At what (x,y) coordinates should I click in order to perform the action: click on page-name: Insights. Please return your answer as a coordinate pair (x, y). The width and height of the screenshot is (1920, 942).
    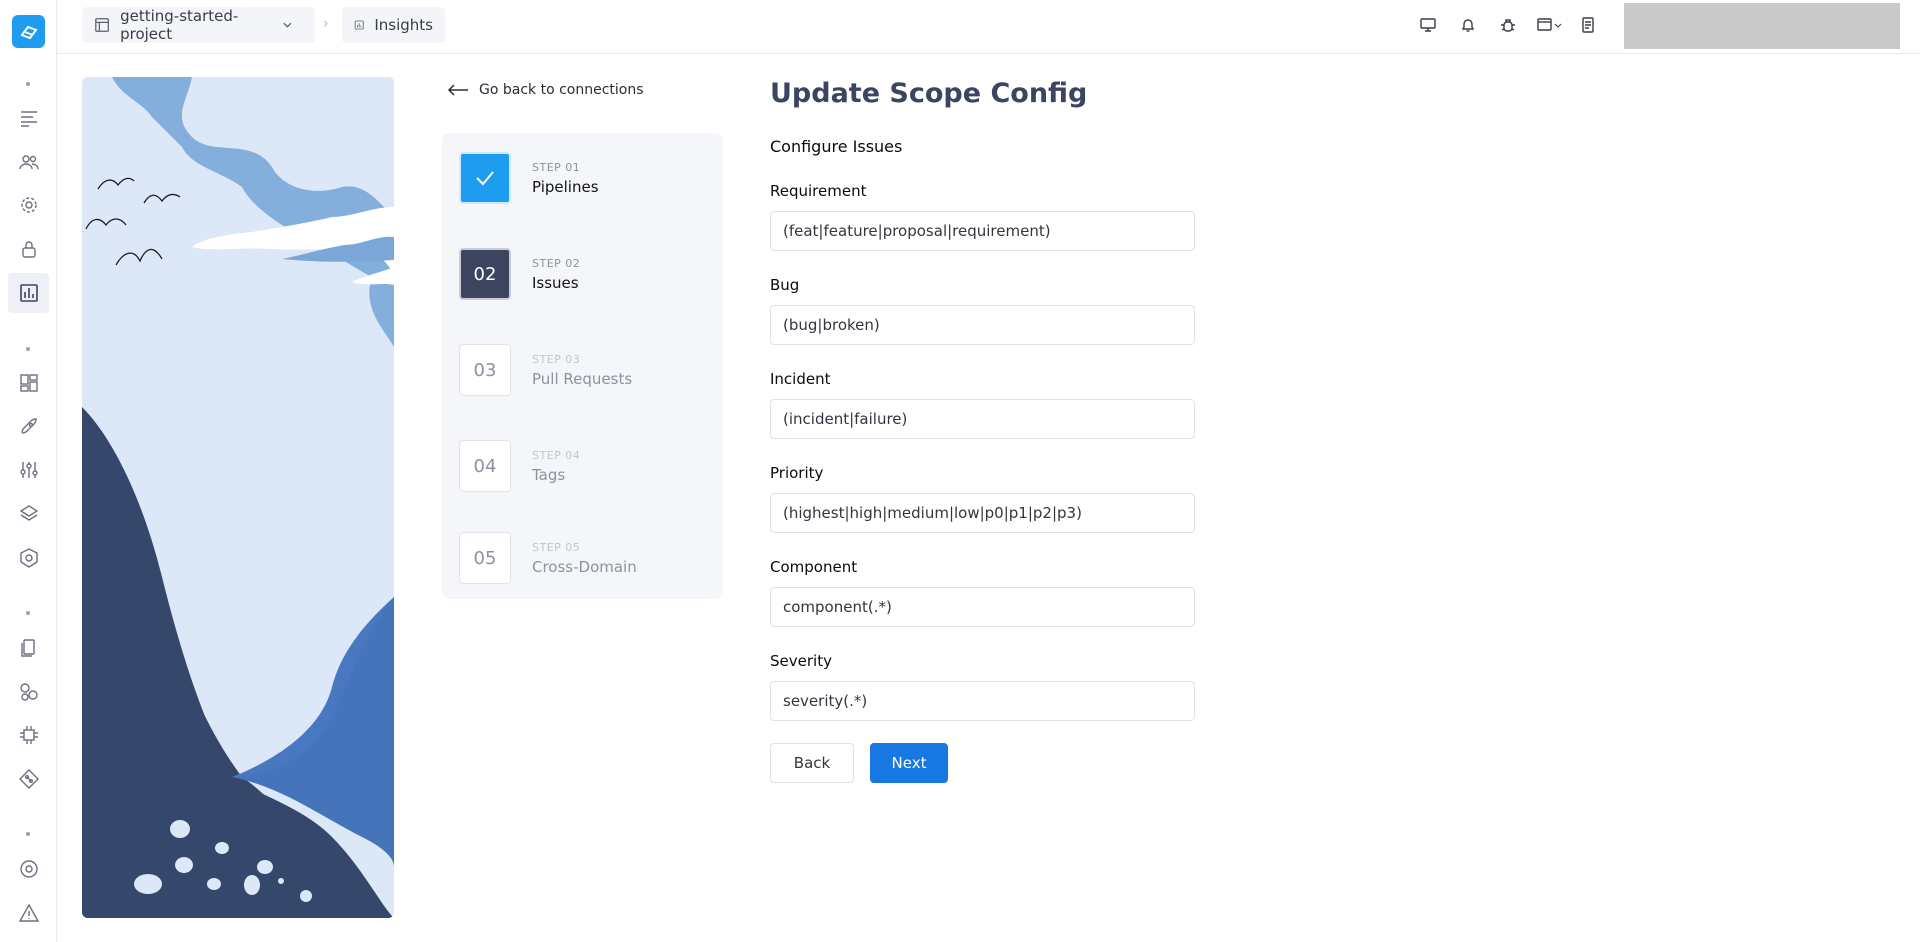
    Looking at the image, I should click on (403, 25).